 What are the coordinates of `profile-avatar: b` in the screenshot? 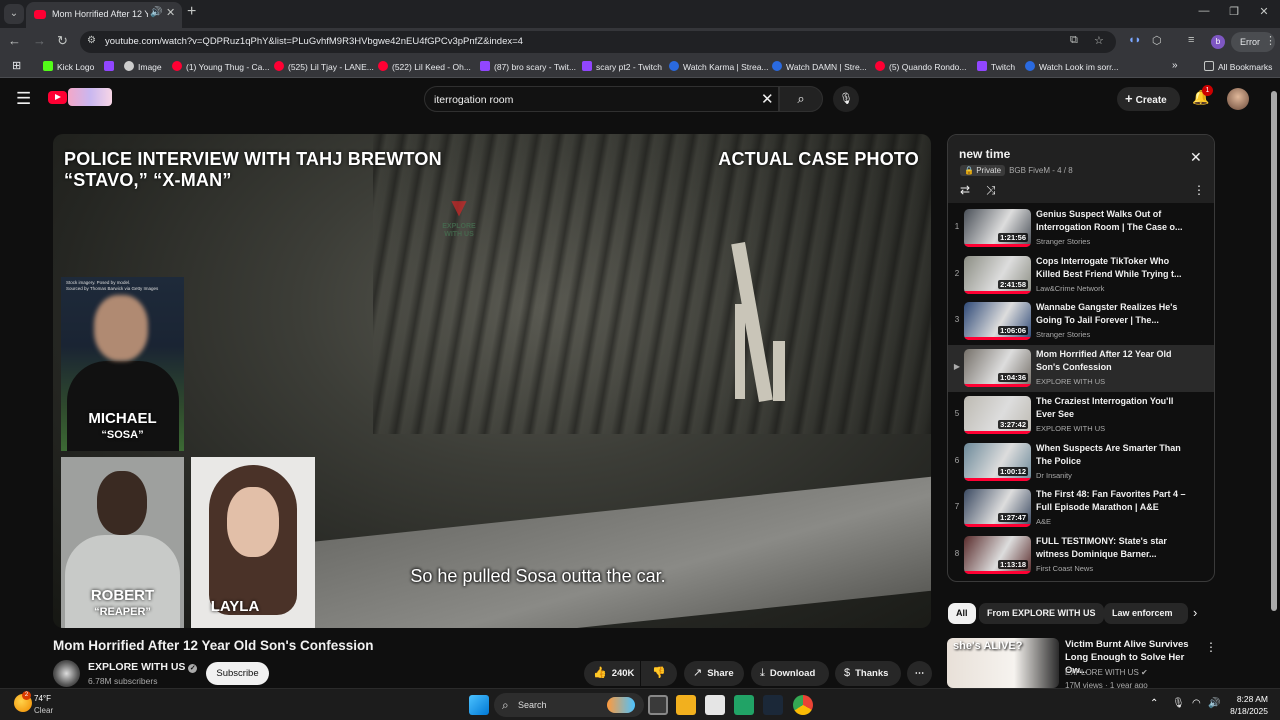 It's located at (1218, 42).